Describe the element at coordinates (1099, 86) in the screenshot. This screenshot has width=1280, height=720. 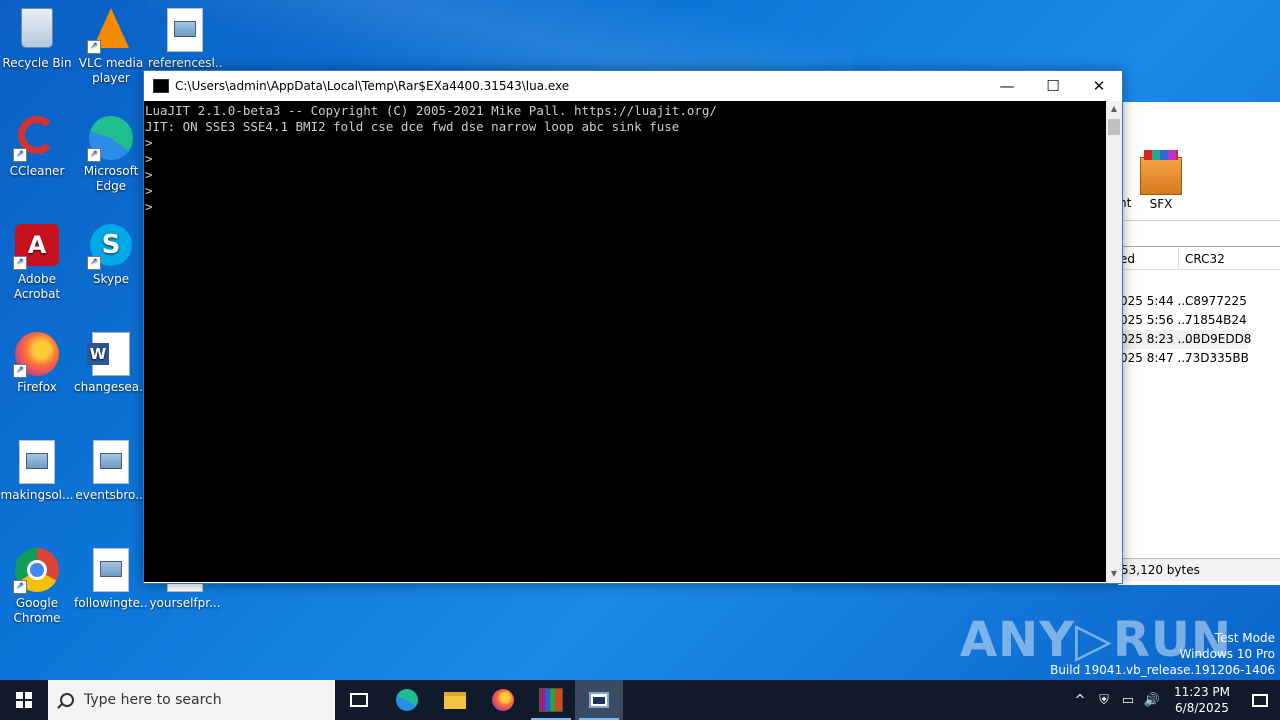
I see `close-button: ✕` at that location.